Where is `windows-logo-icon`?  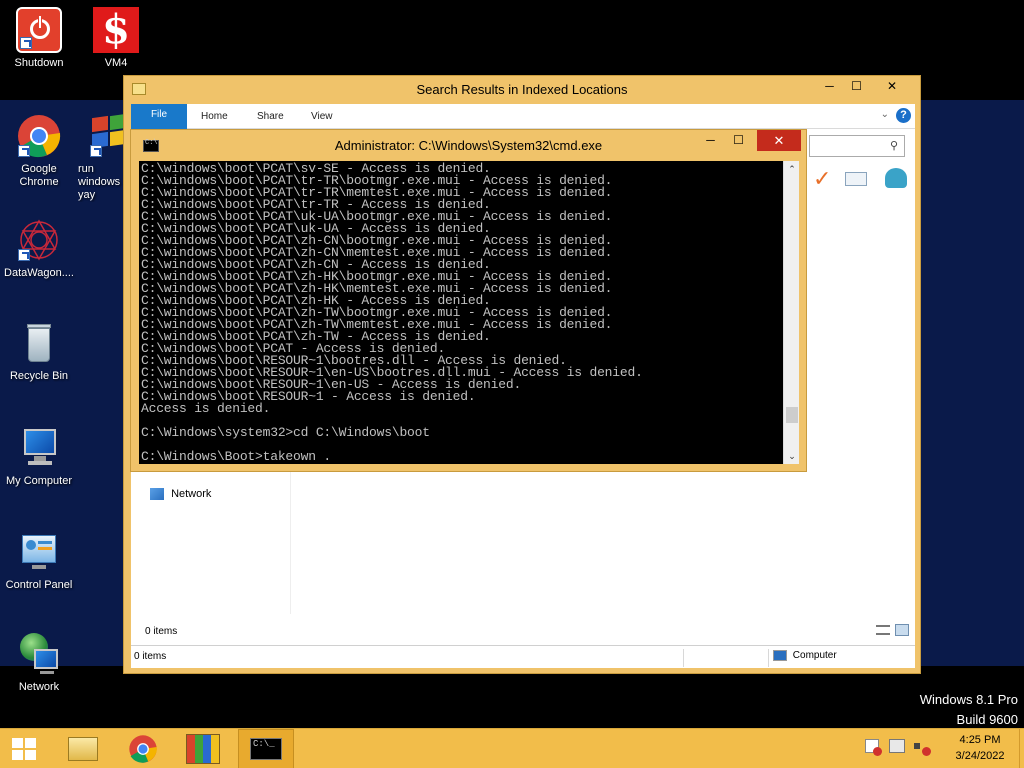 windows-logo-icon is located at coordinates (24, 749).